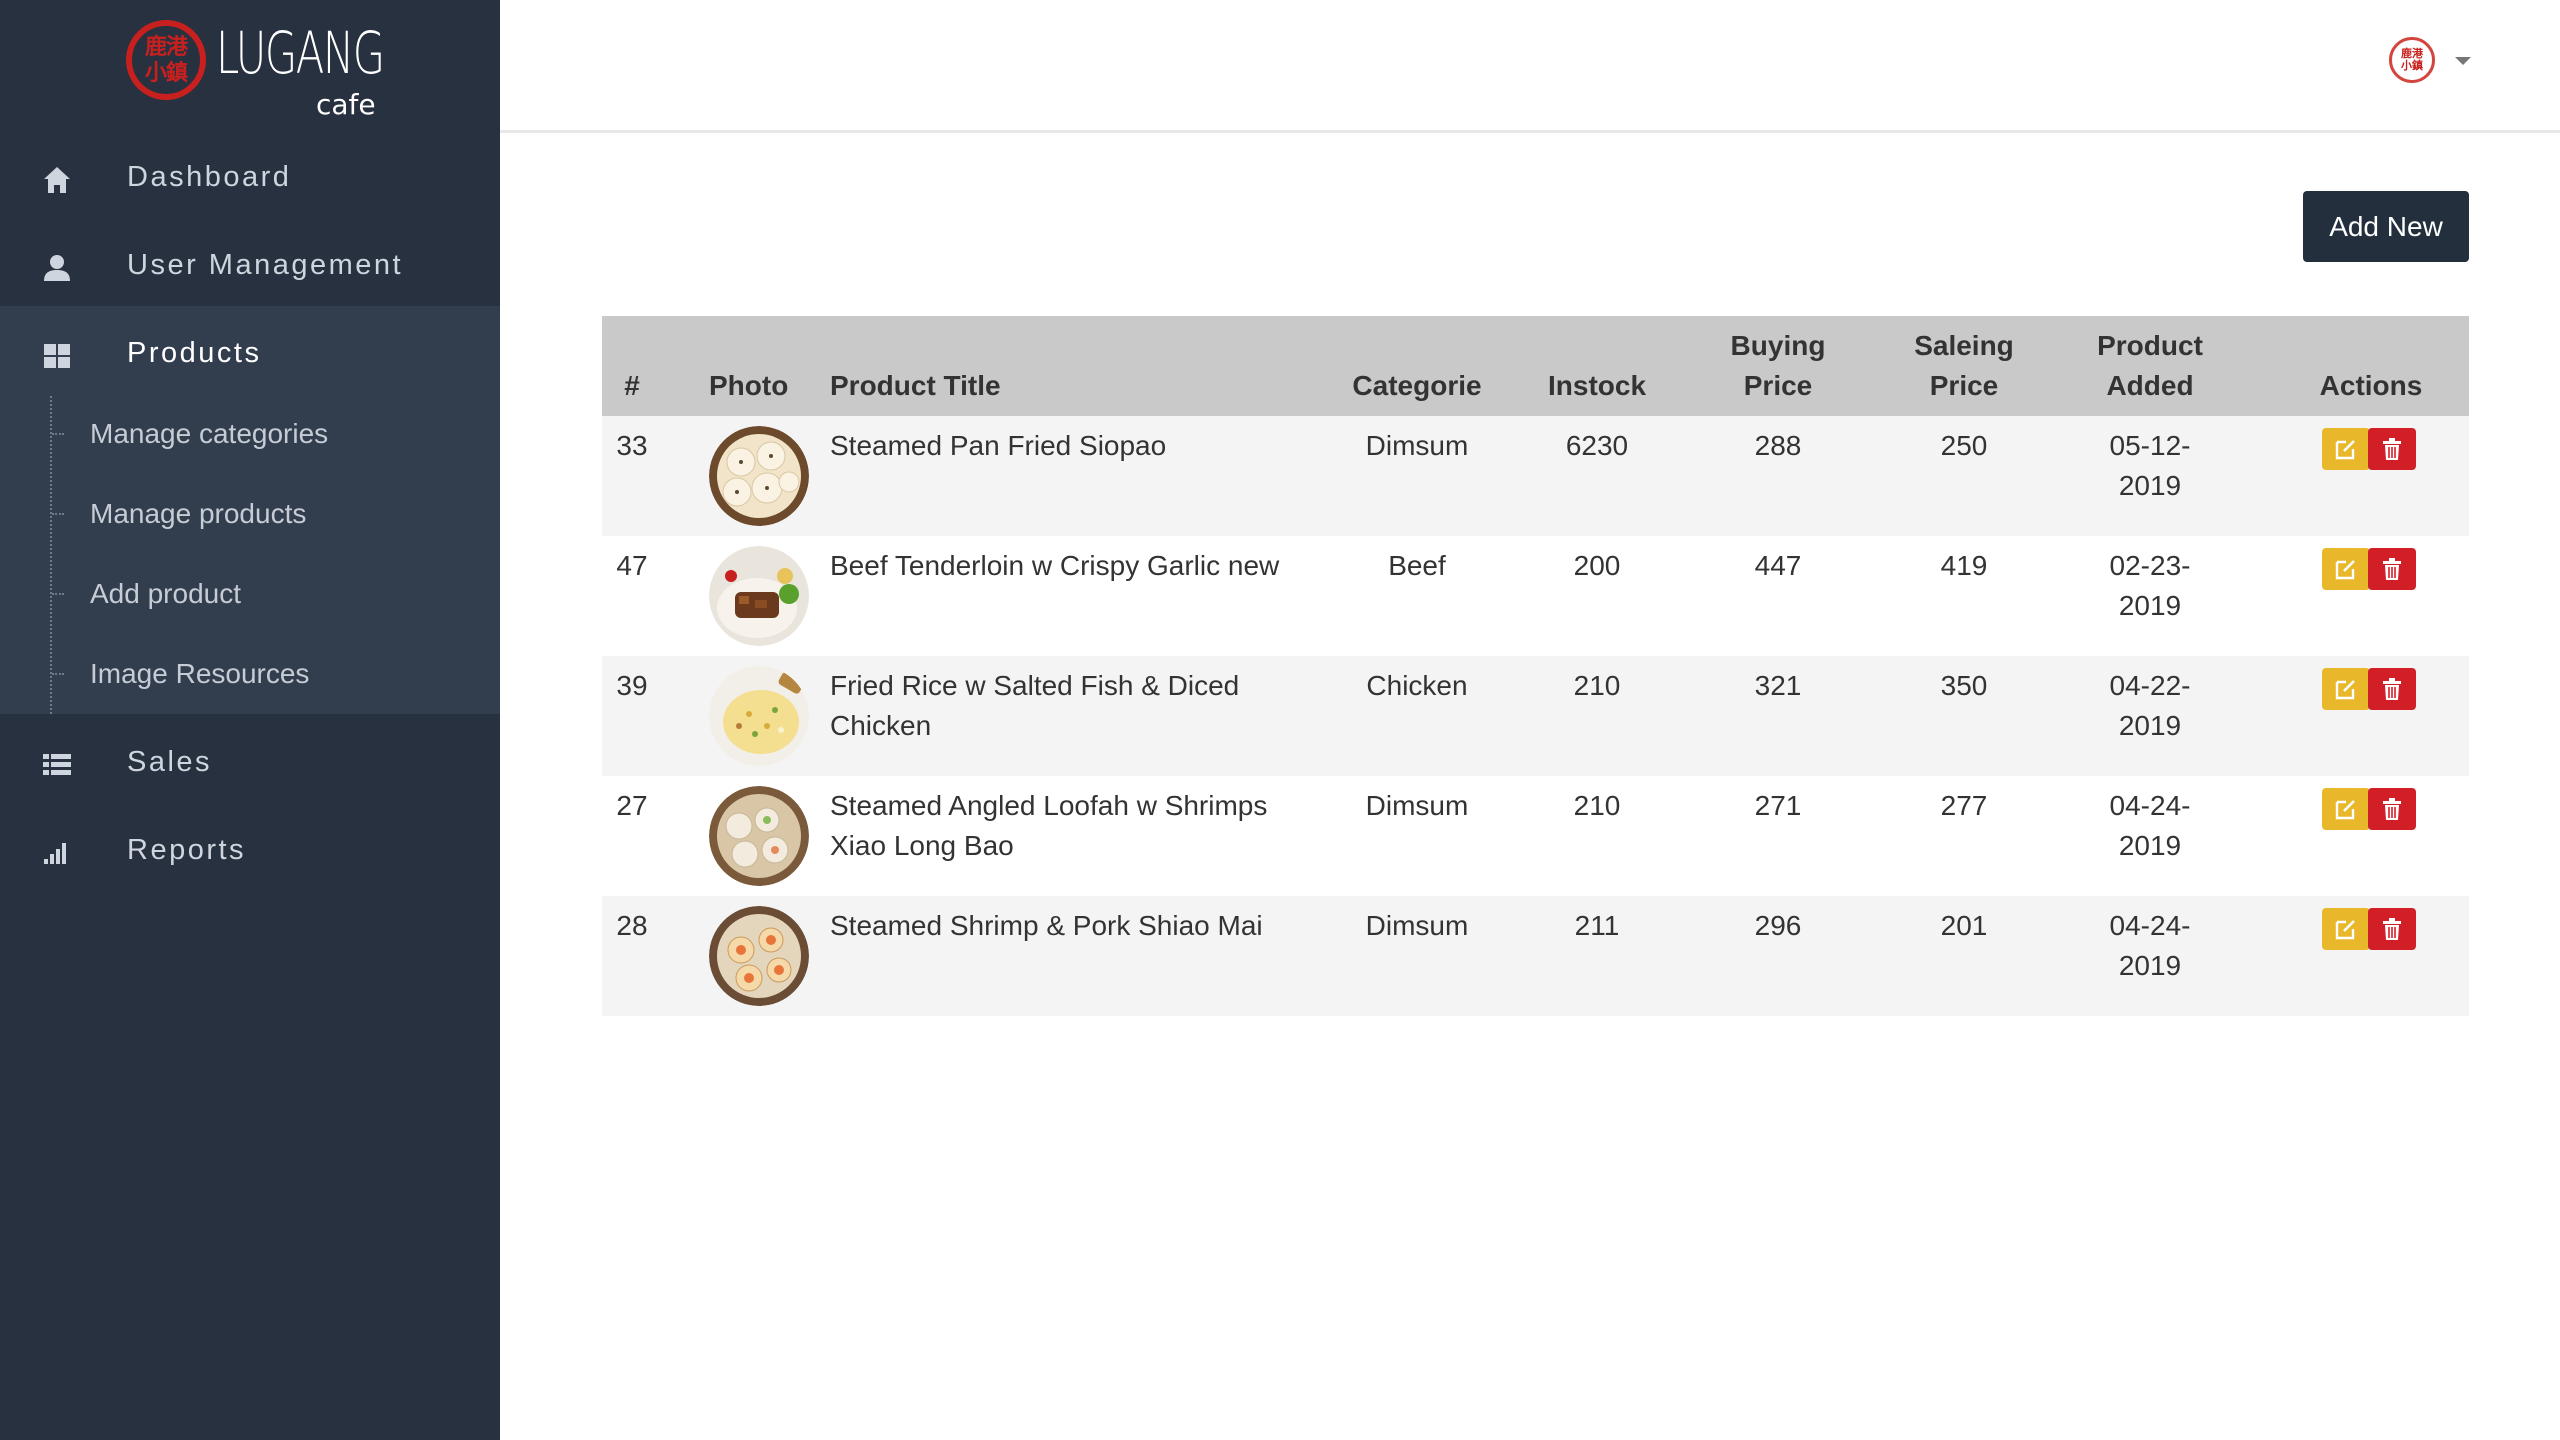 The height and width of the screenshot is (1440, 2560). Describe the element at coordinates (751, 386) in the screenshot. I see `header-photo: Photo` at that location.